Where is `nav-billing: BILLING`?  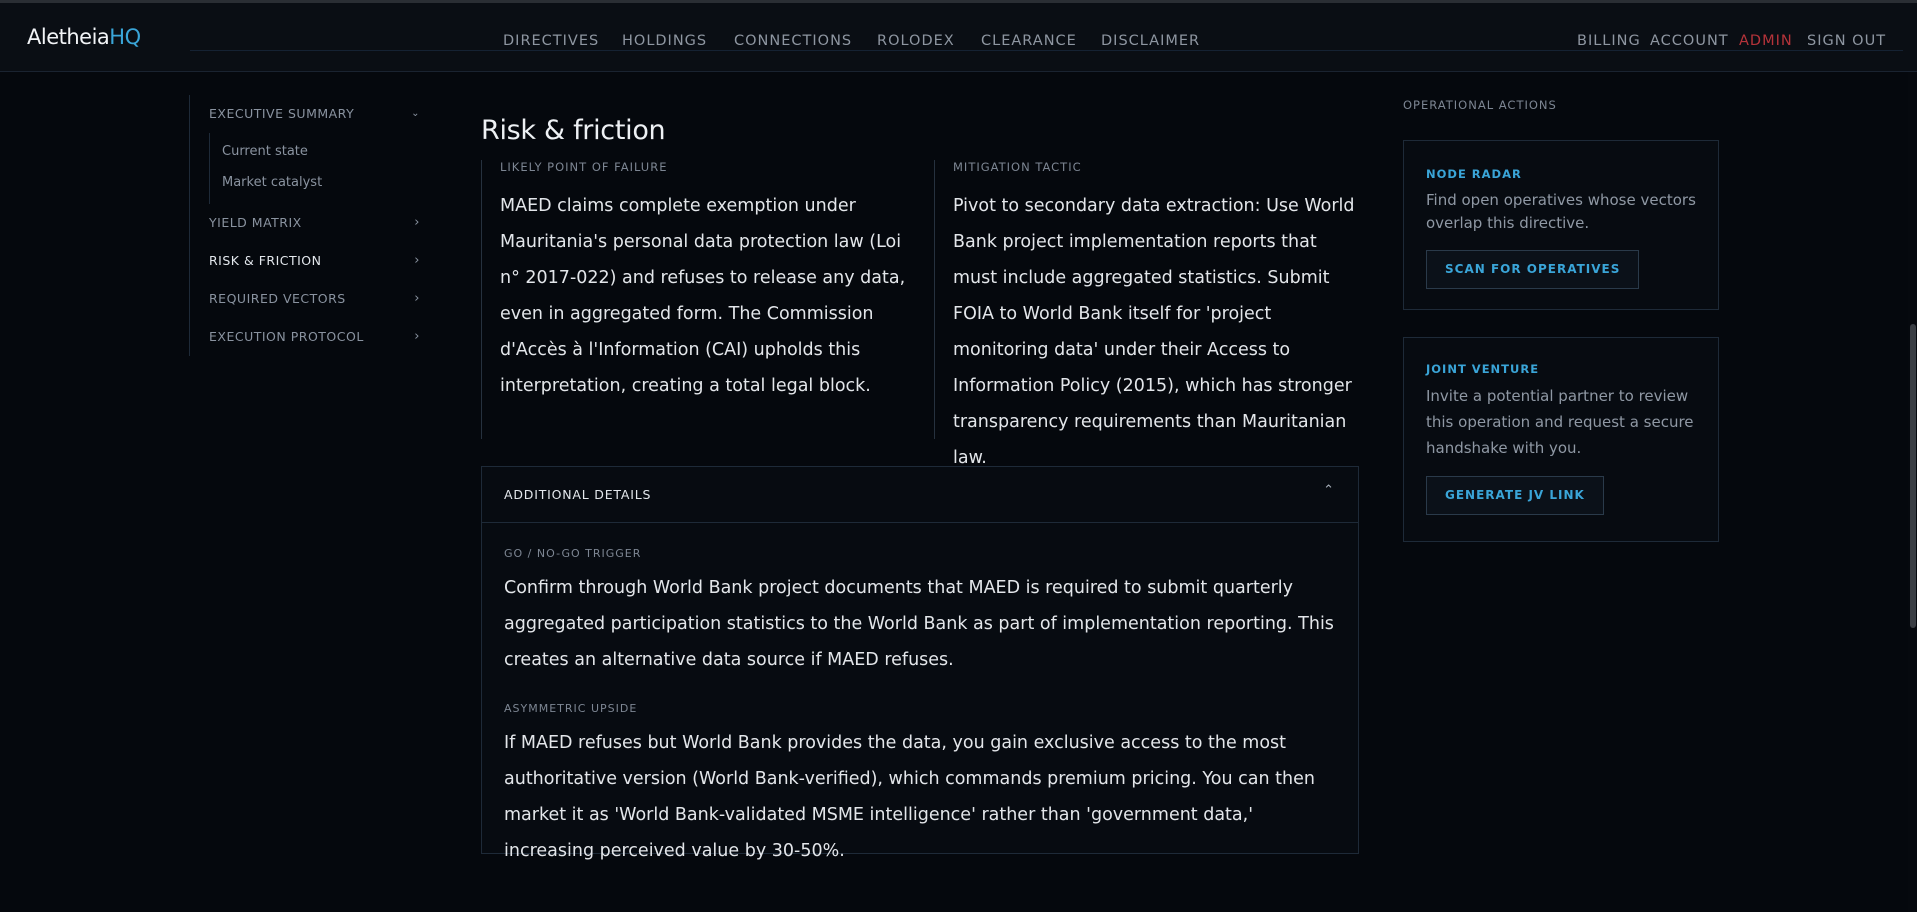
nav-billing: BILLING is located at coordinates (1609, 41).